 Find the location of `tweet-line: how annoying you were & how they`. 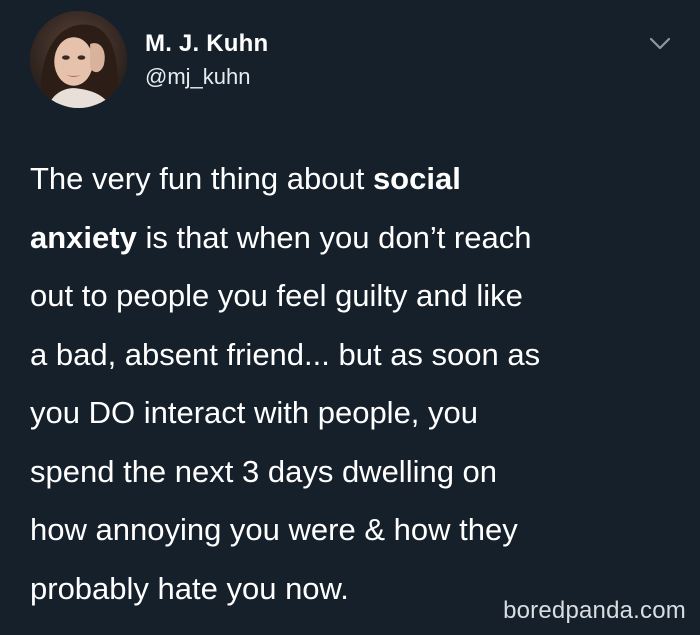

tweet-line: how annoying you were & how they is located at coordinates (274, 529).